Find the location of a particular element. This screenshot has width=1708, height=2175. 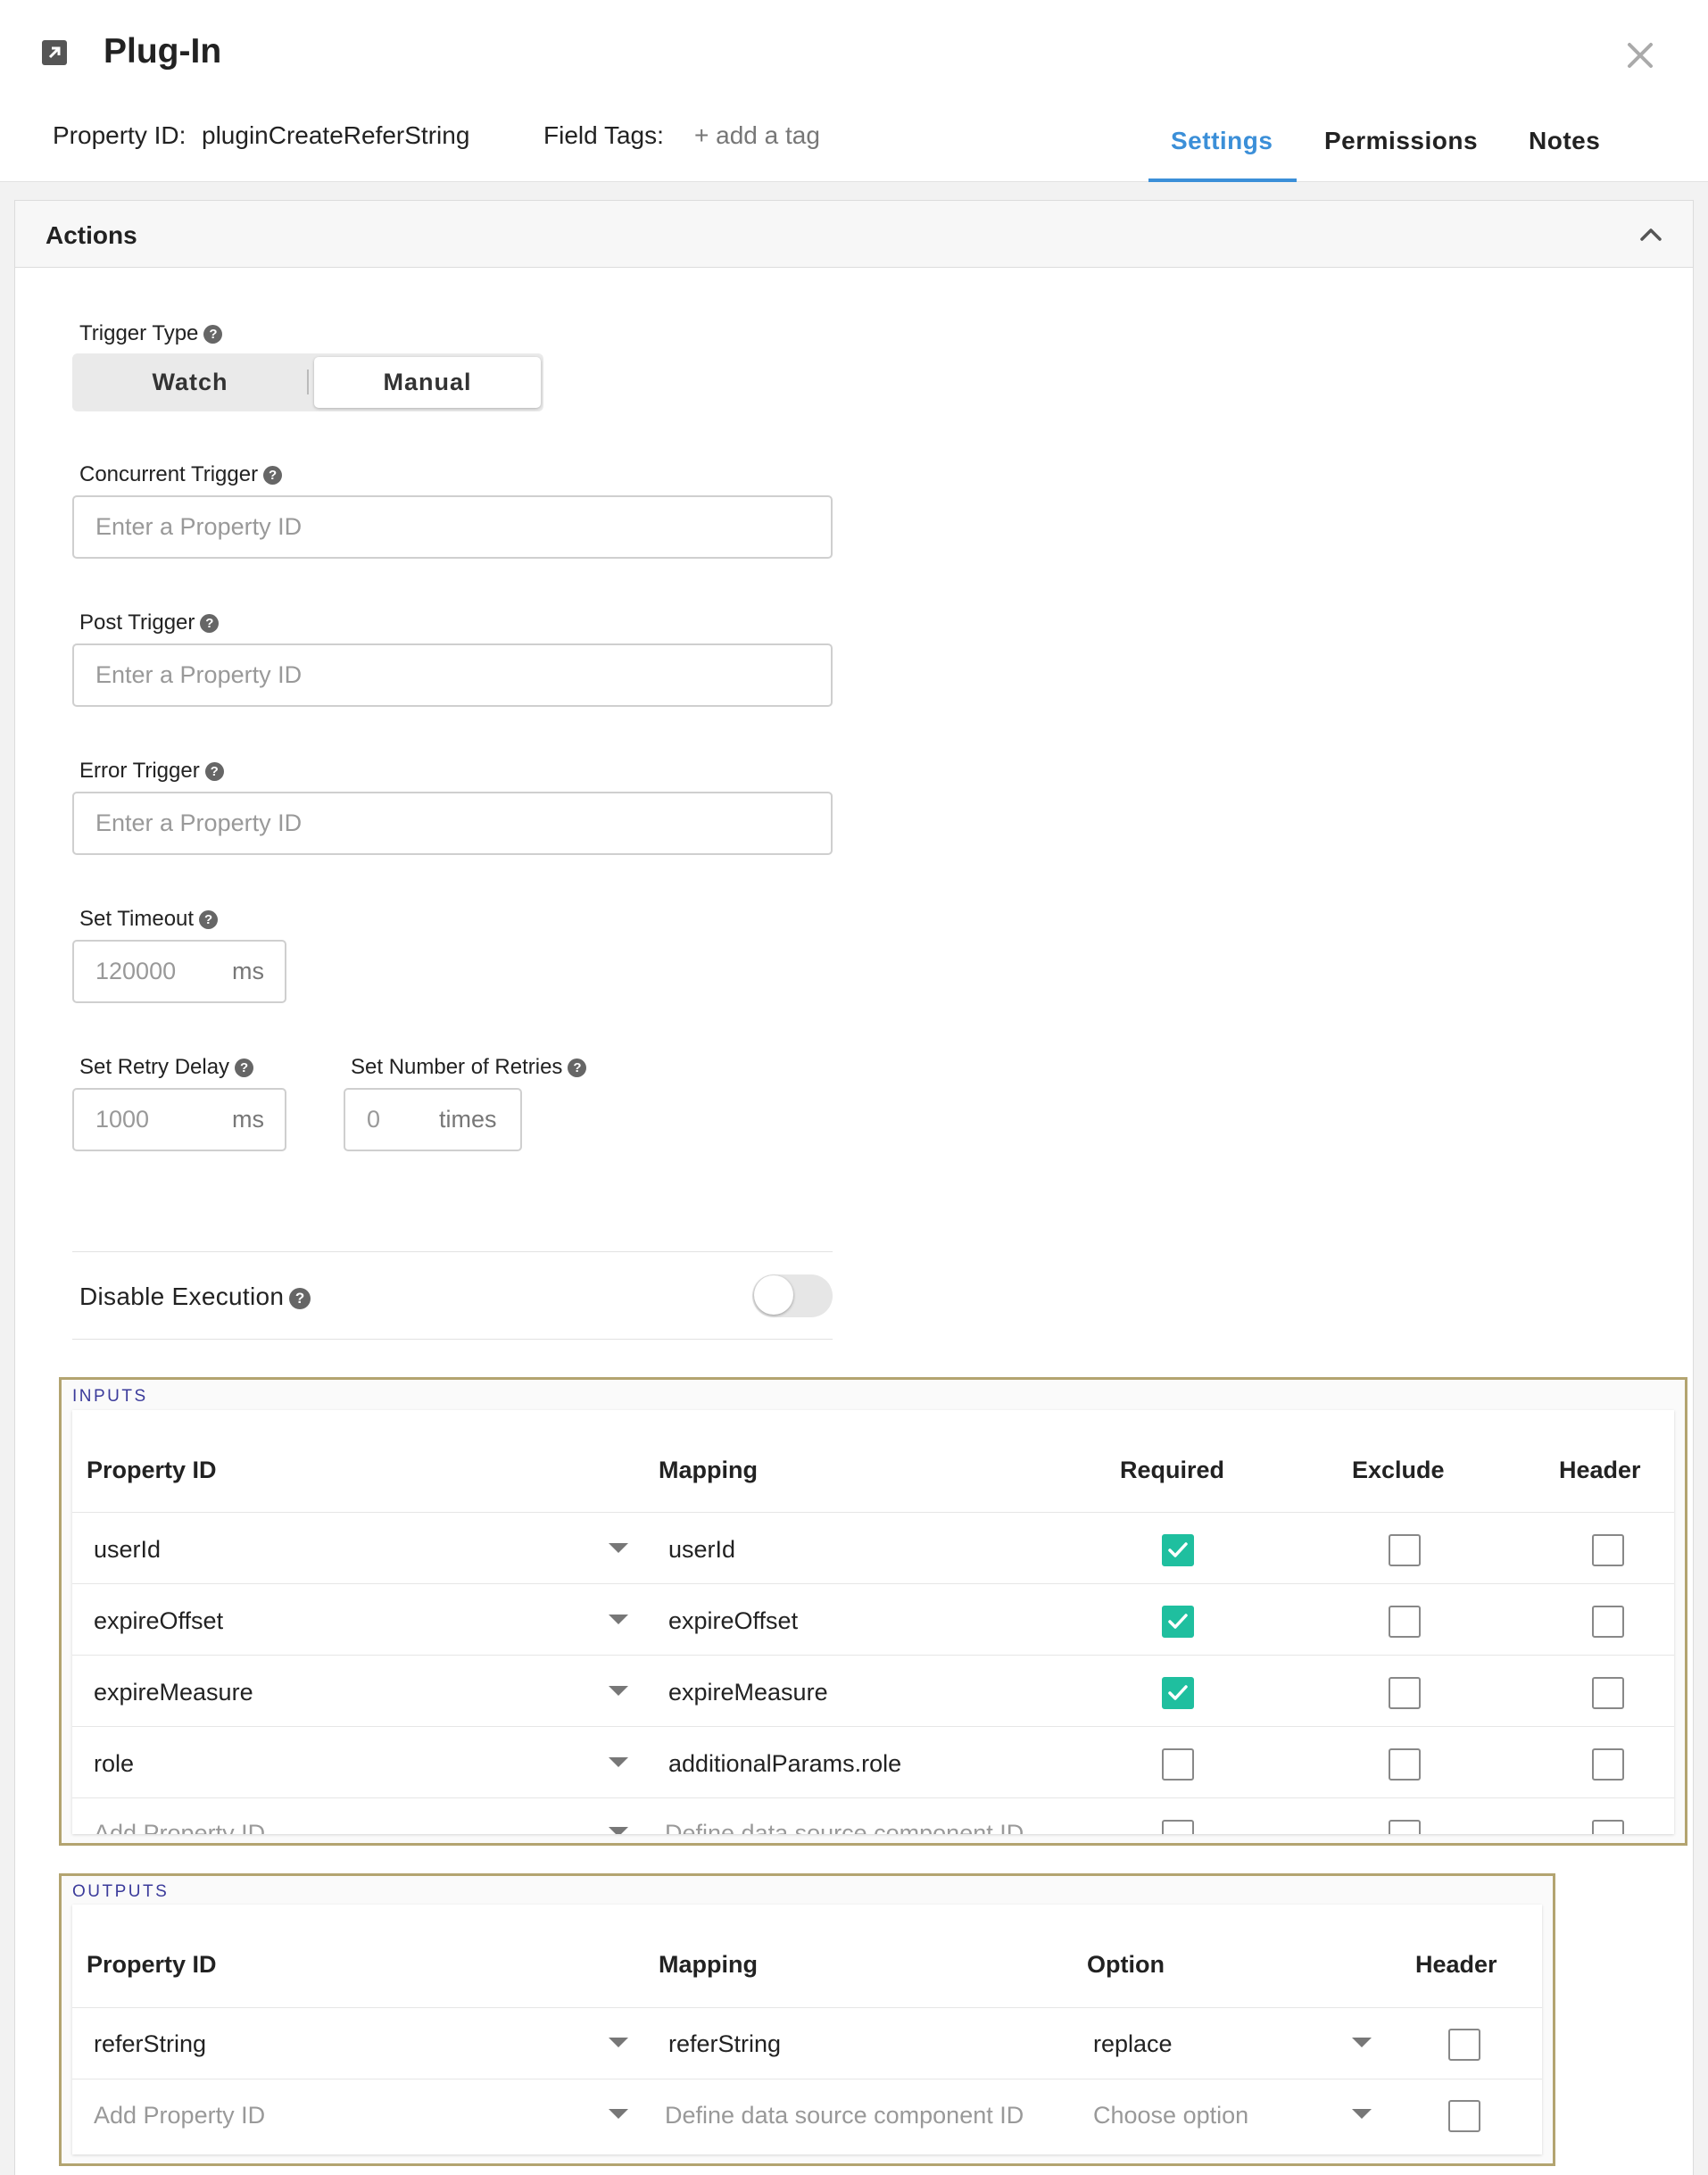

input-row-3-exclude-checkbox is located at coordinates (1405, 1693).